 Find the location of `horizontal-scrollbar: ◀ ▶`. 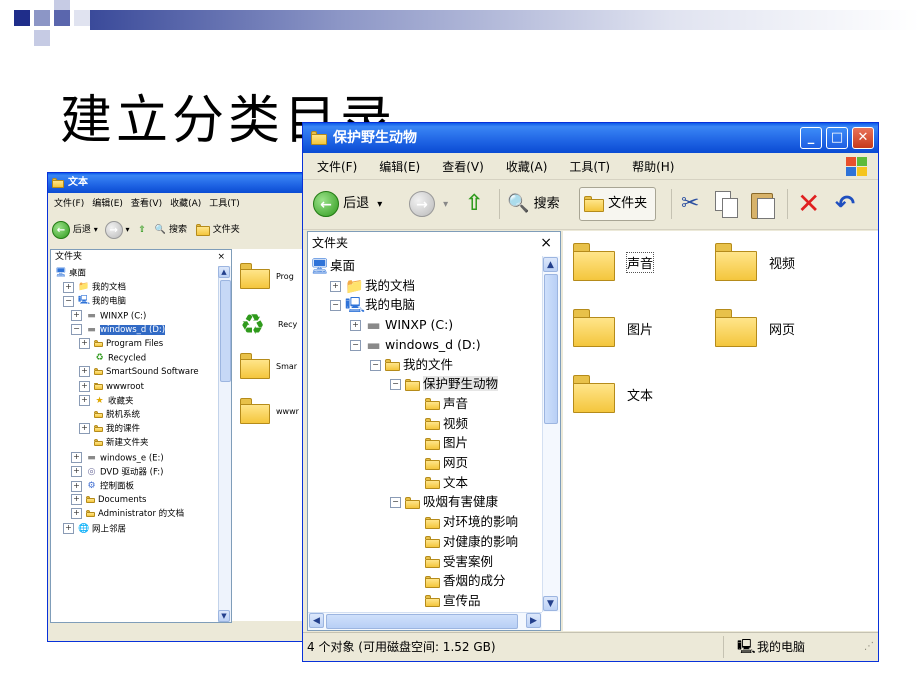

horizontal-scrollbar: ◀ ▶ is located at coordinates (425, 621).